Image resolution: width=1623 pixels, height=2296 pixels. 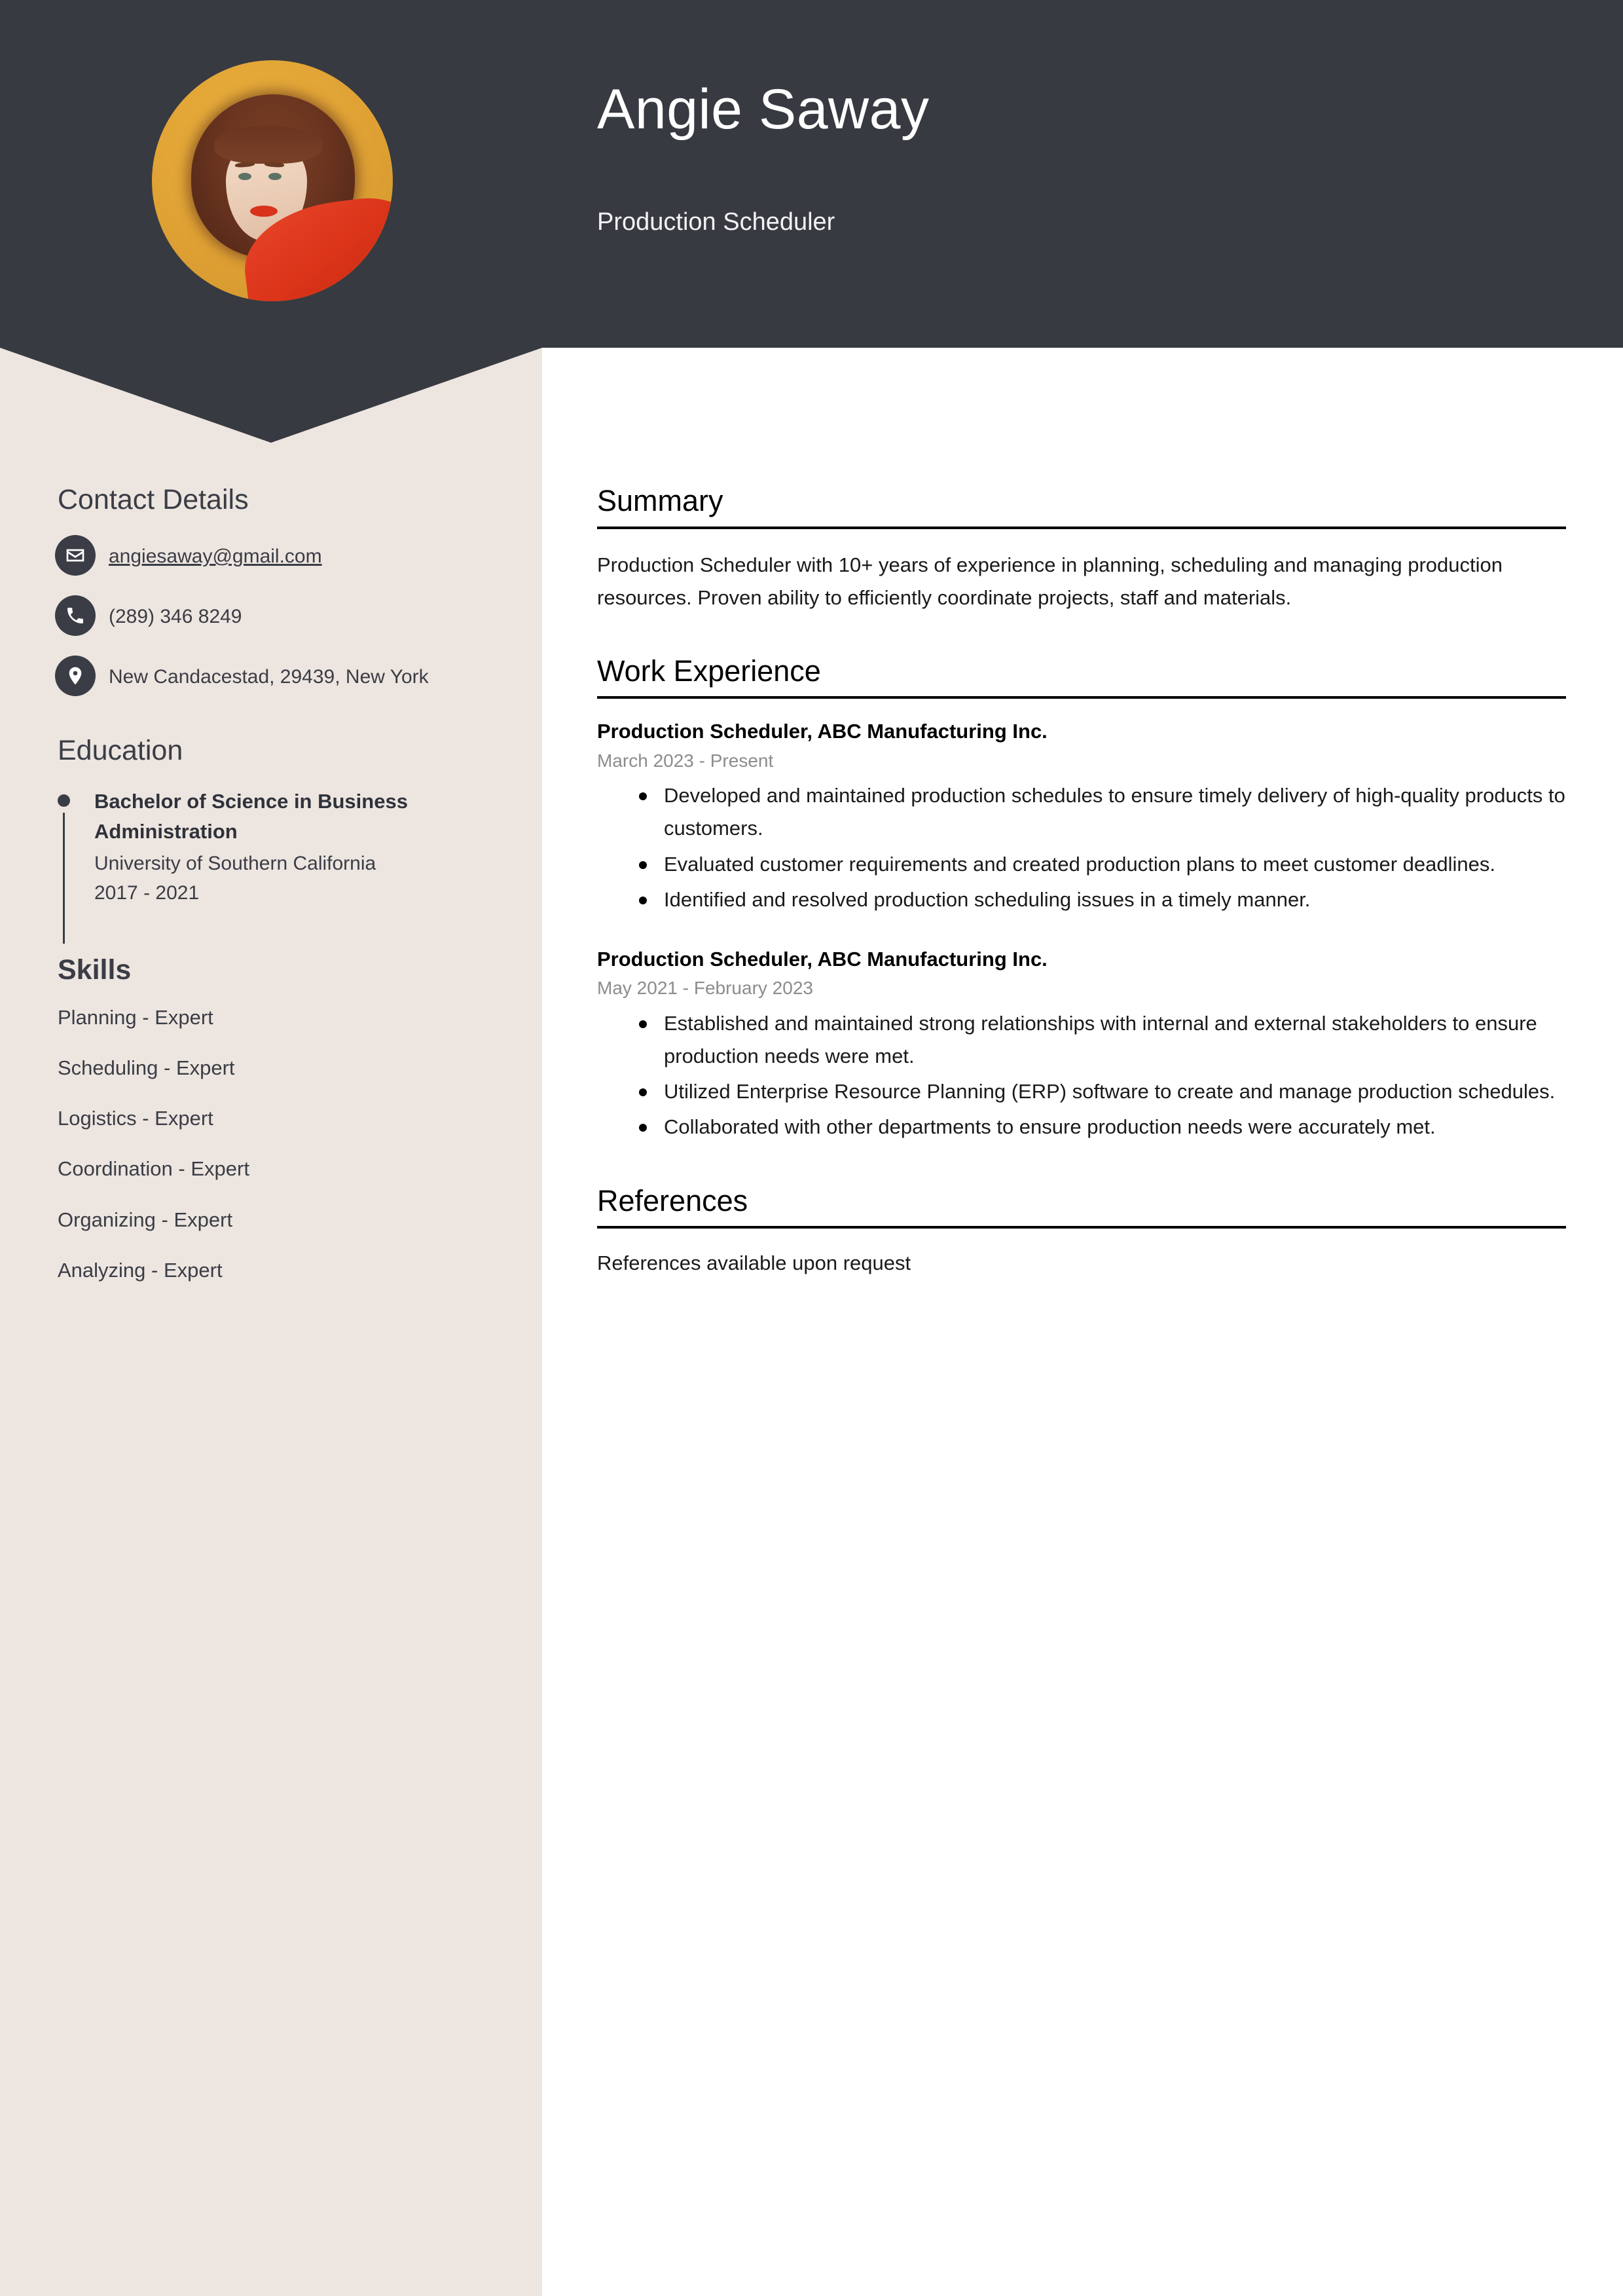 I want to click on candidate-job-title: Production Scheduler, so click(x=716, y=222).